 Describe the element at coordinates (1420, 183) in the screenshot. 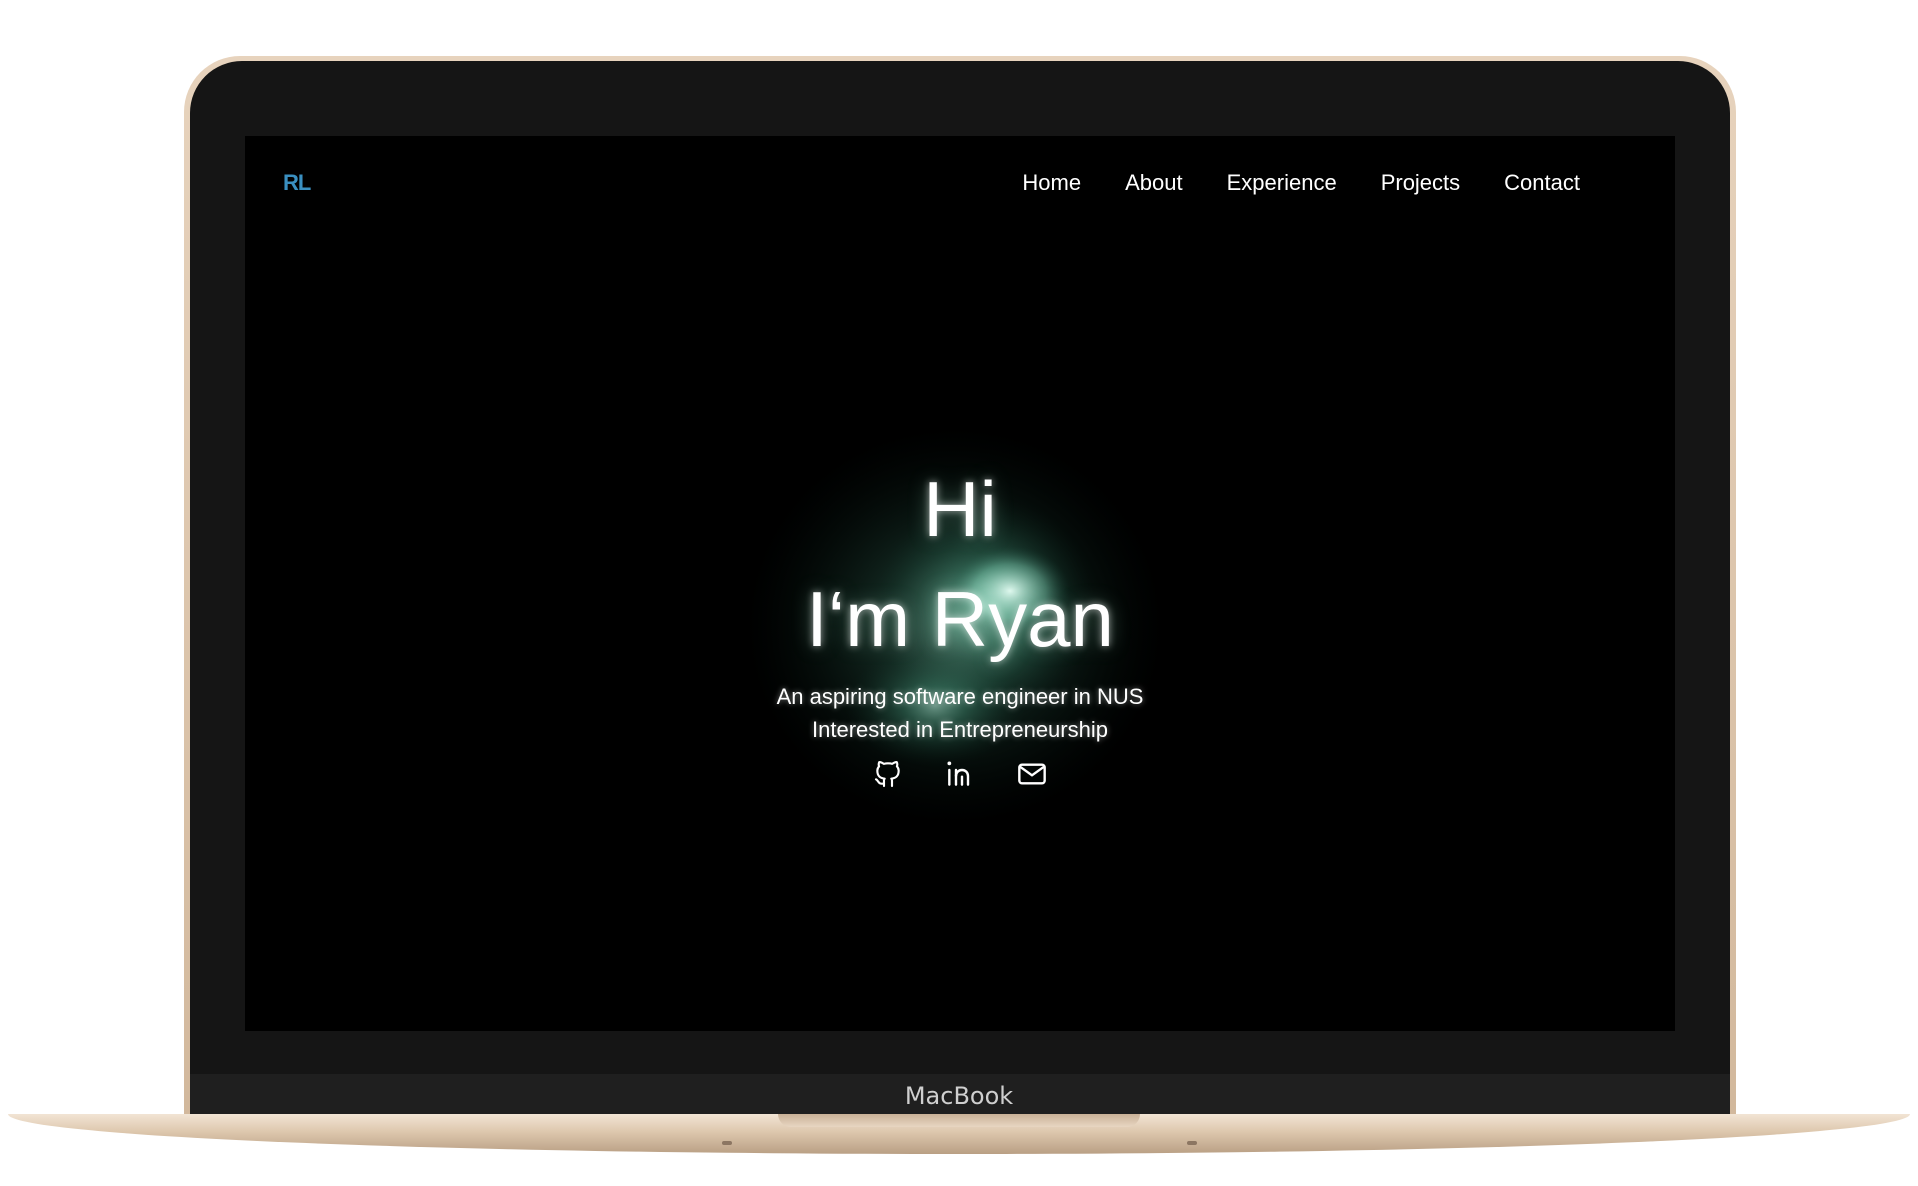

I see `nav-projects: Projects` at that location.